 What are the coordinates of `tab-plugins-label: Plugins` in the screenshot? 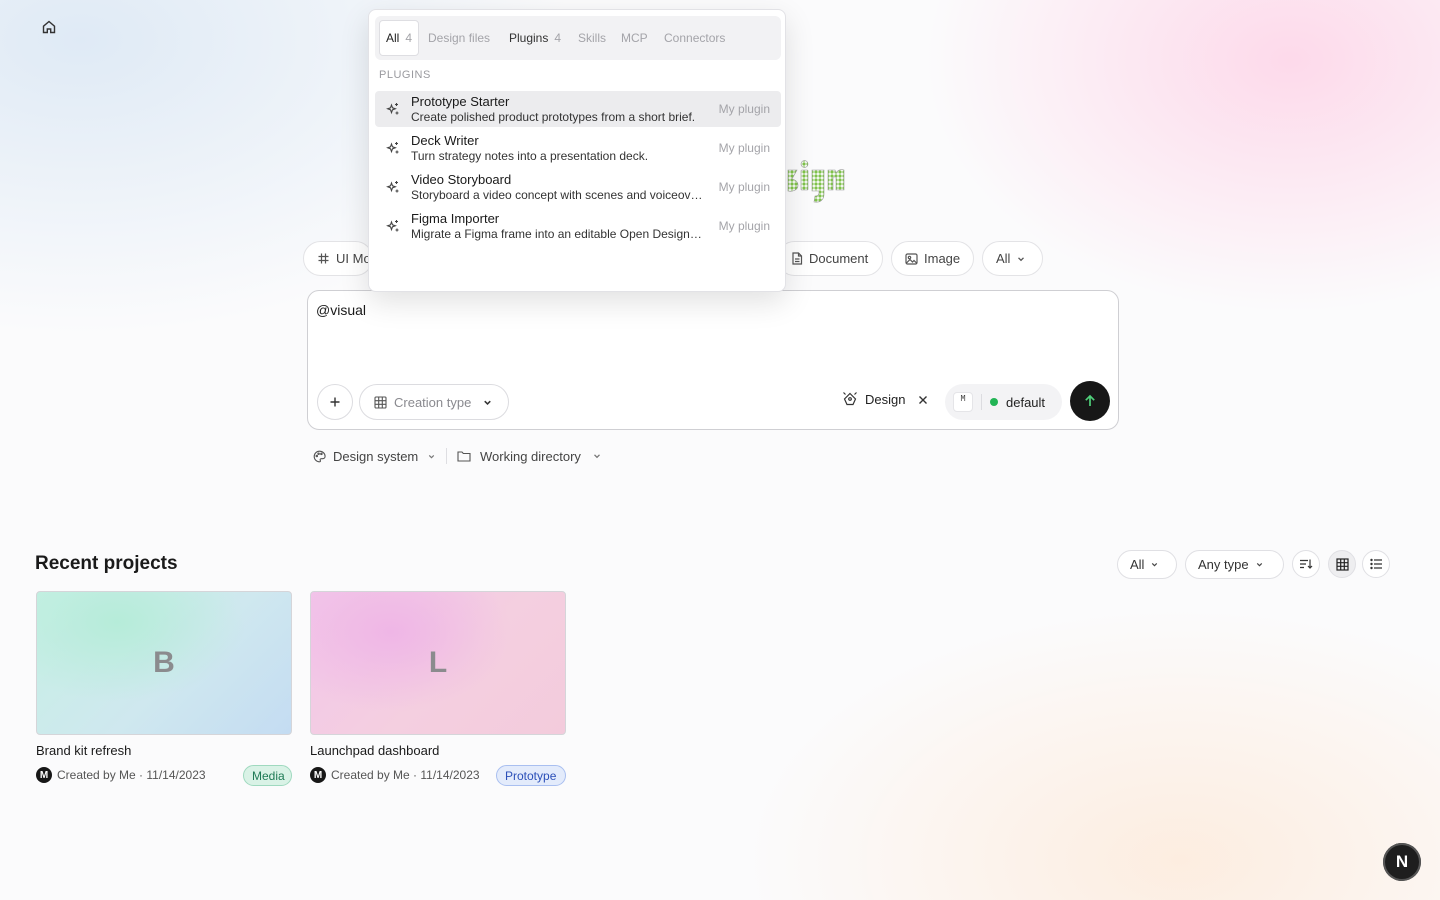 It's located at (529, 38).